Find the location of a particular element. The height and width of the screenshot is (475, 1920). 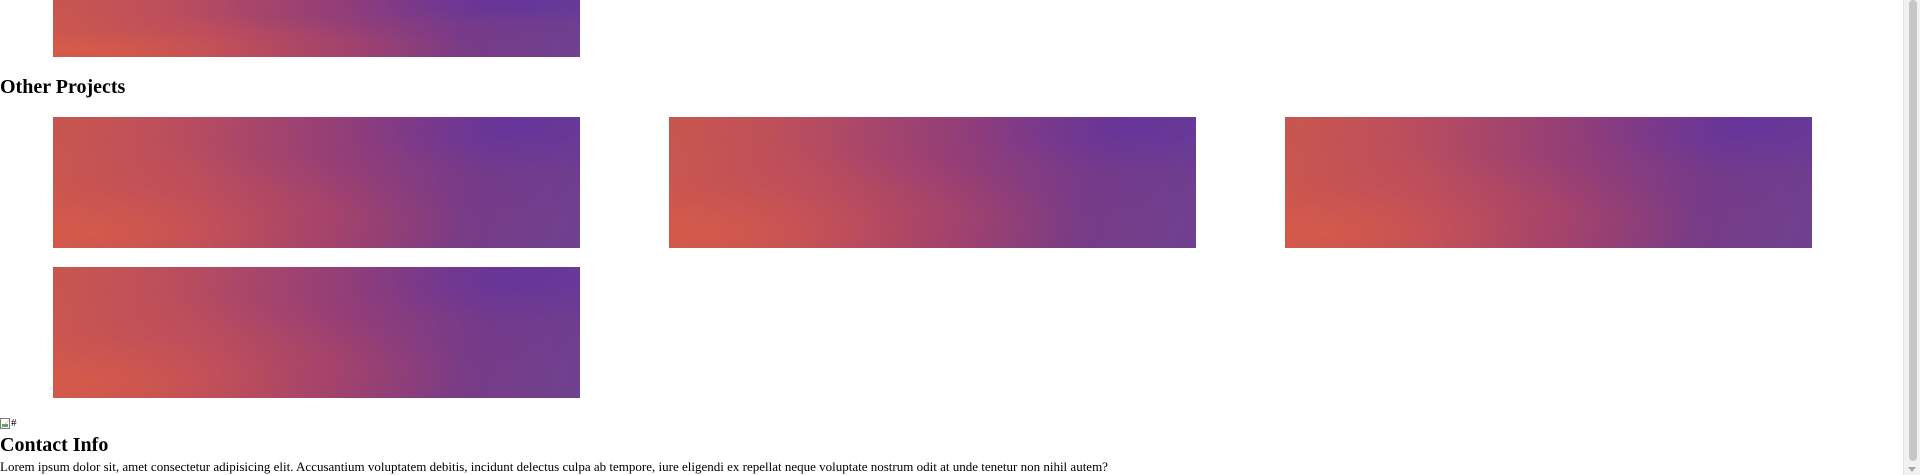

chevron-down-icon is located at coordinates (1912, 469).